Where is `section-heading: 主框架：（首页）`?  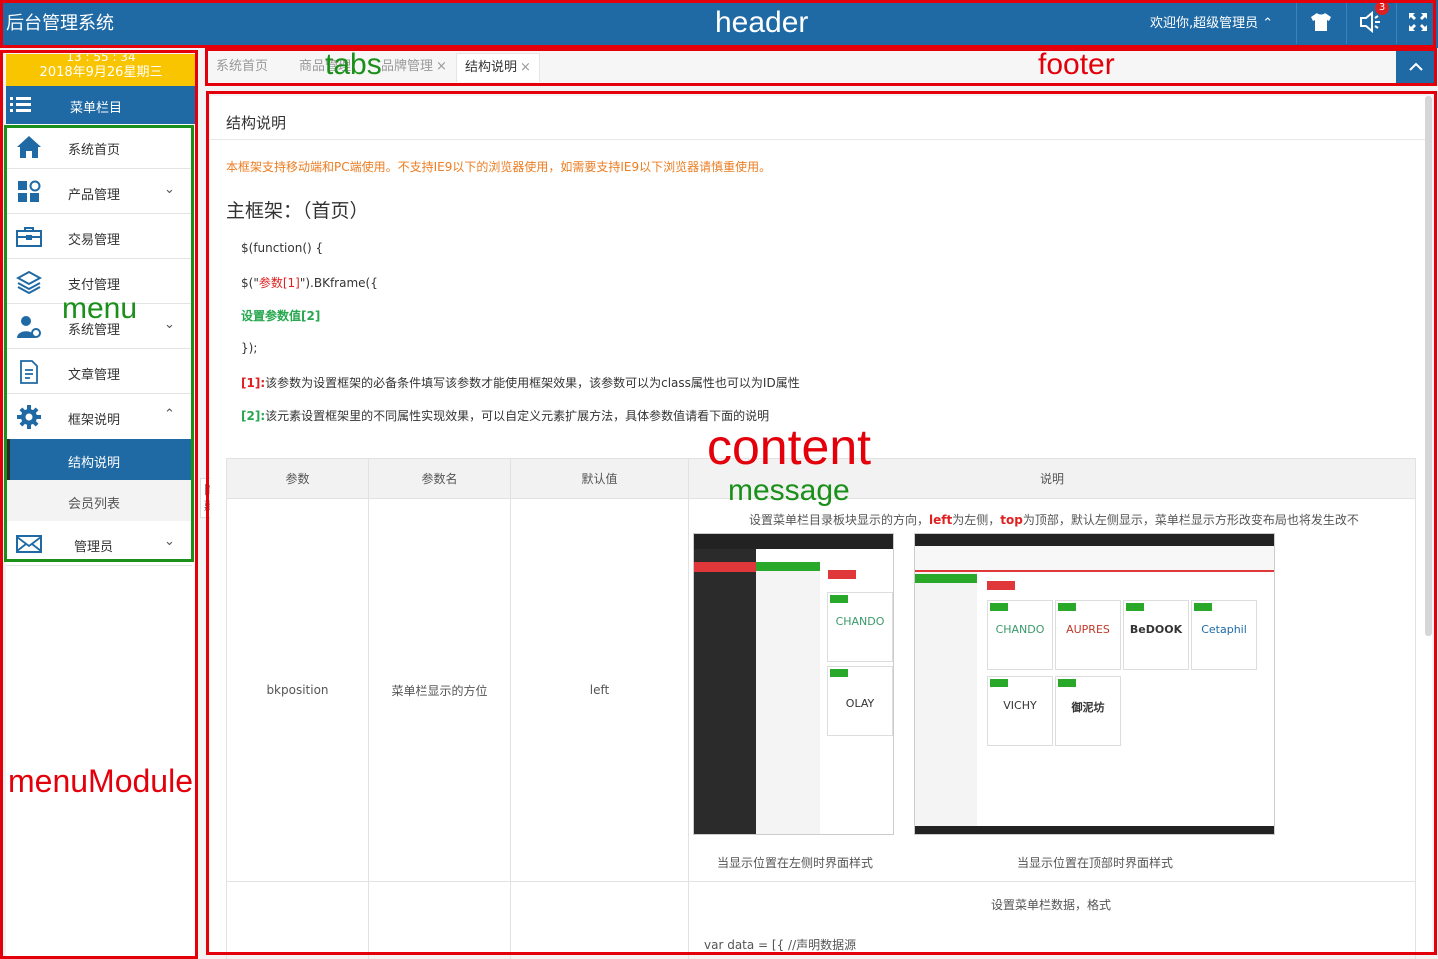
section-heading: 主框架：（首页） is located at coordinates (297, 211).